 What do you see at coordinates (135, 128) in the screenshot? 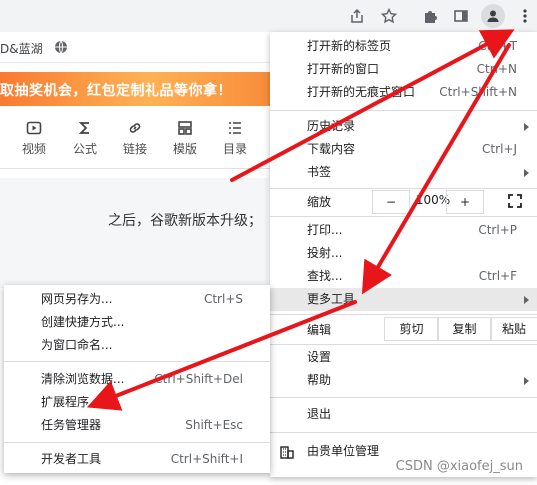
I see `link-icon` at bounding box center [135, 128].